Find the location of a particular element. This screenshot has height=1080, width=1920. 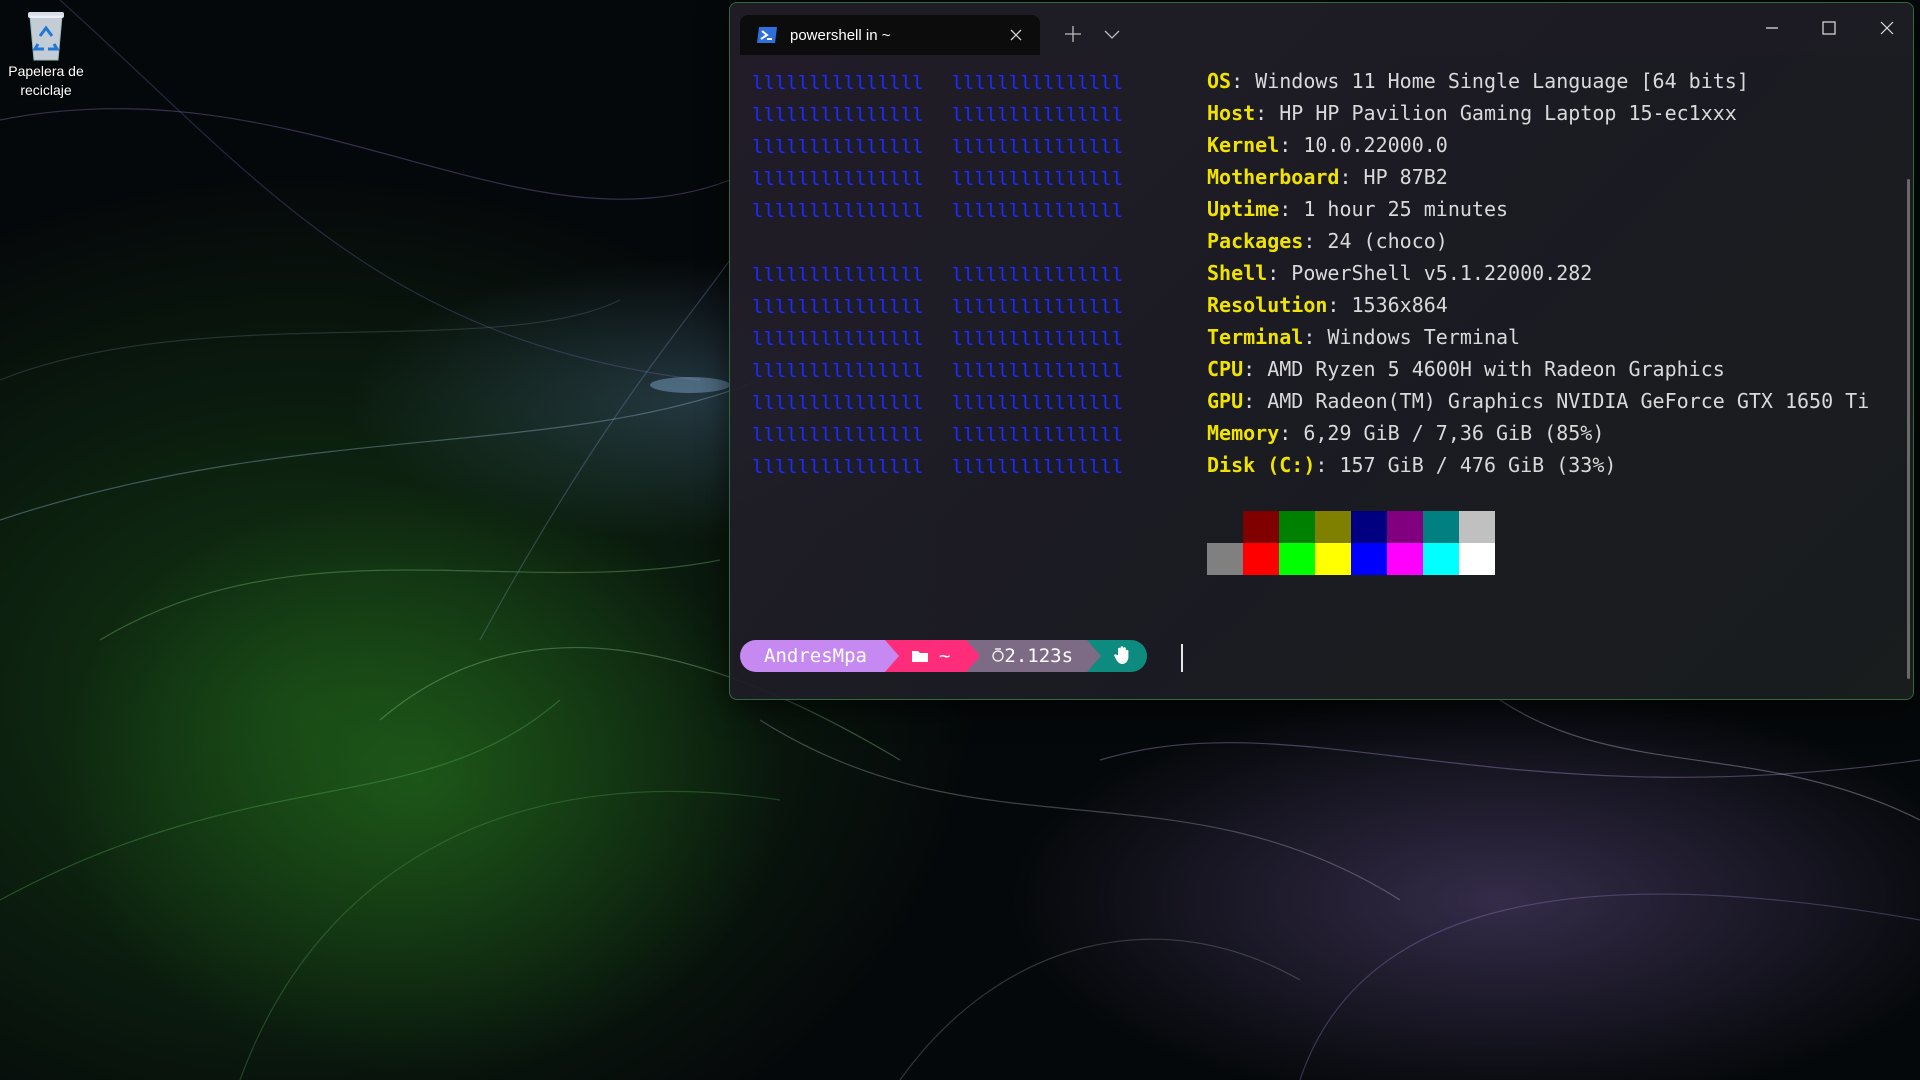

info-key: Shell is located at coordinates (1237, 273).